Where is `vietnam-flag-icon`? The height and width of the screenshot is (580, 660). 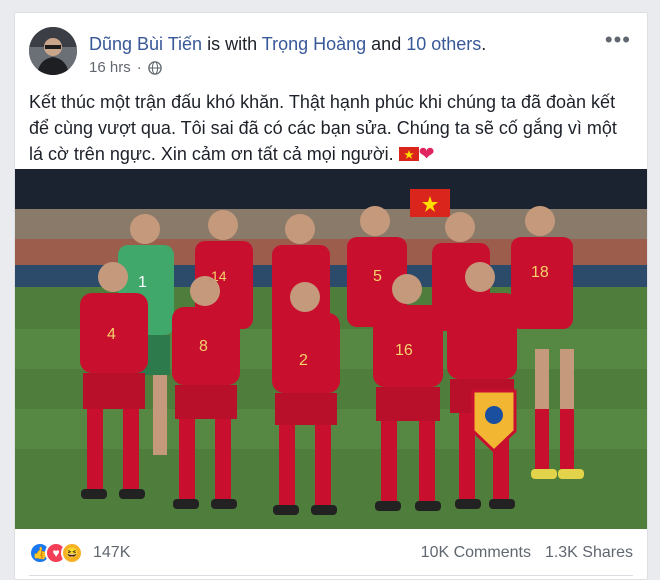 vietnam-flag-icon is located at coordinates (408, 154).